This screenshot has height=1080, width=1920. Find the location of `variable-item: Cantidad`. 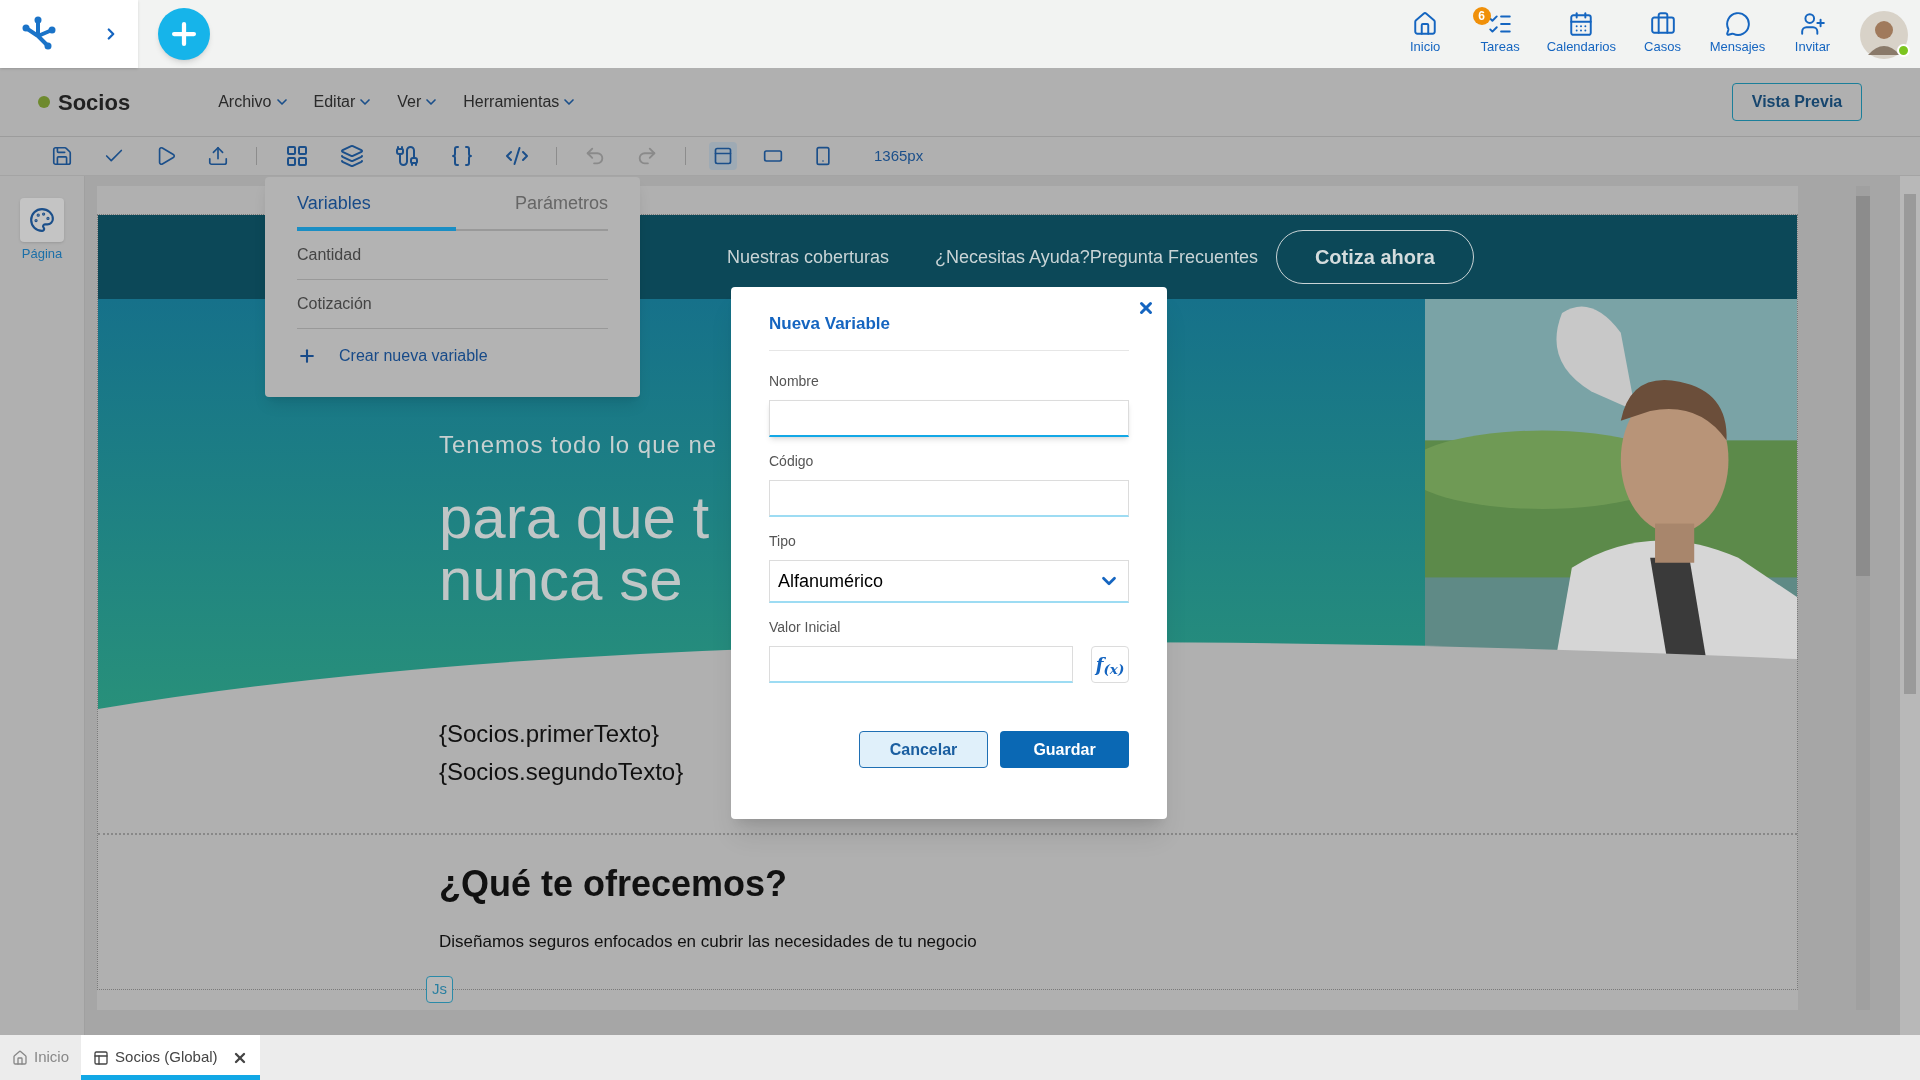

variable-item: Cantidad is located at coordinates (452, 255).